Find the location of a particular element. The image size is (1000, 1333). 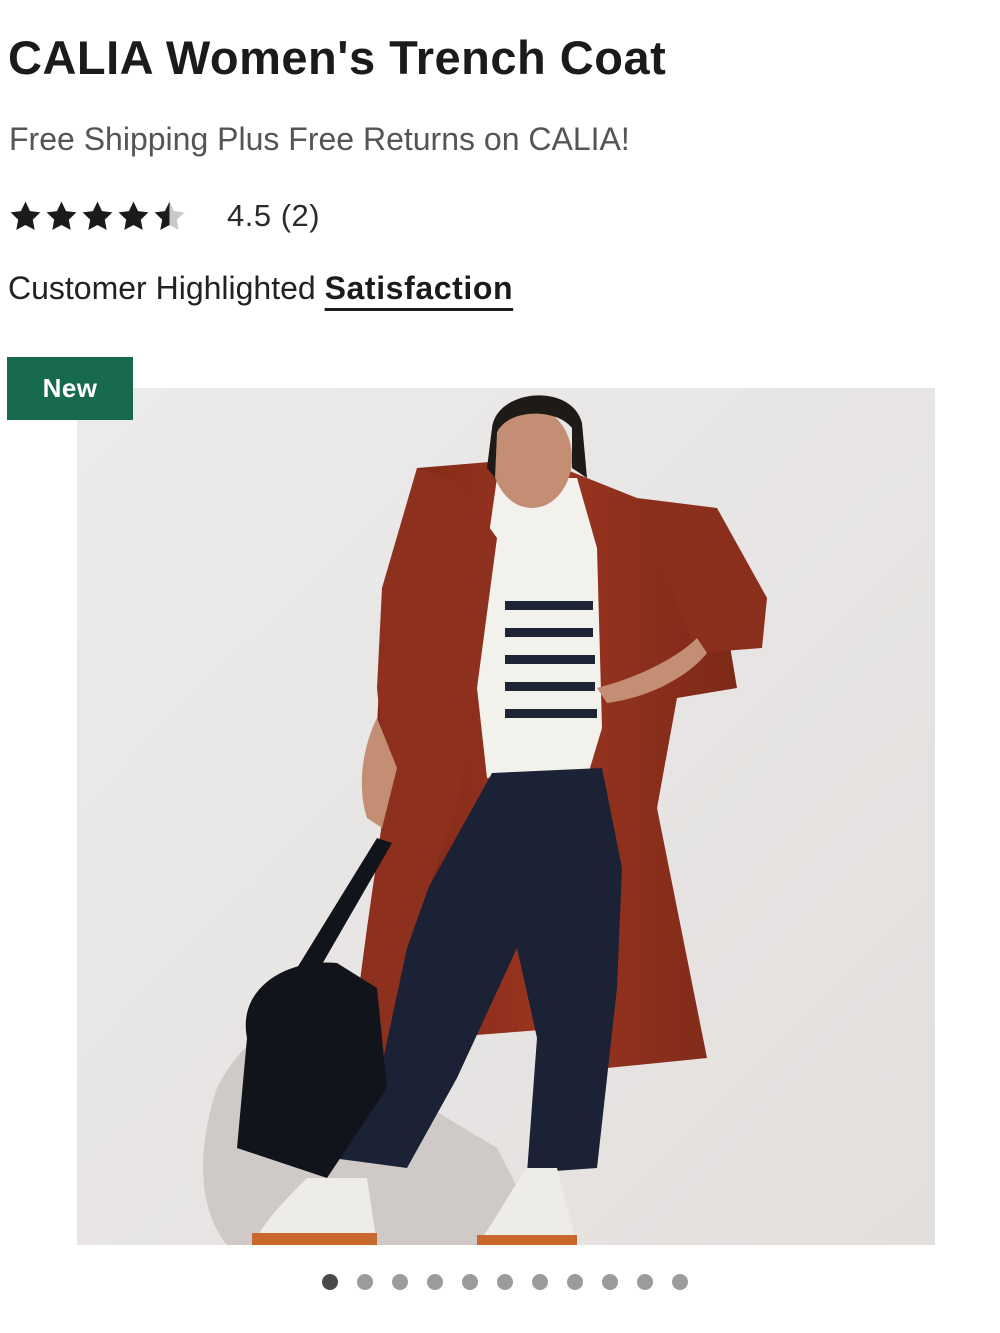

carousel-dots is located at coordinates (505, 1282).